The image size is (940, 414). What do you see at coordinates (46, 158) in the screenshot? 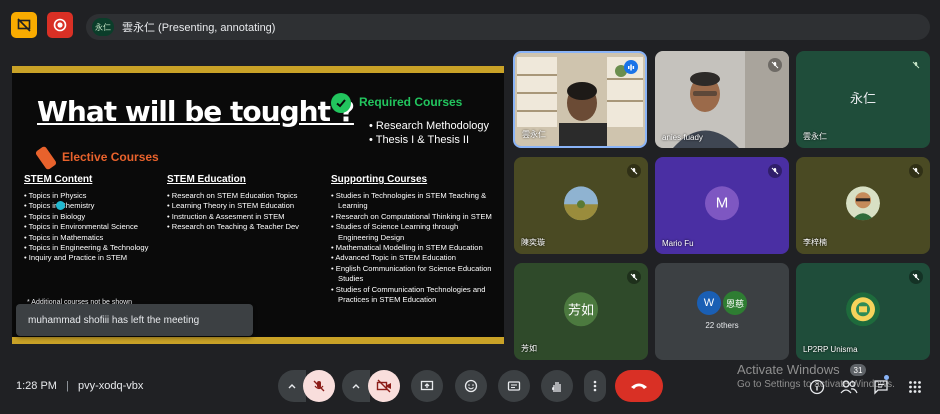
I see `pencil-icon` at bounding box center [46, 158].